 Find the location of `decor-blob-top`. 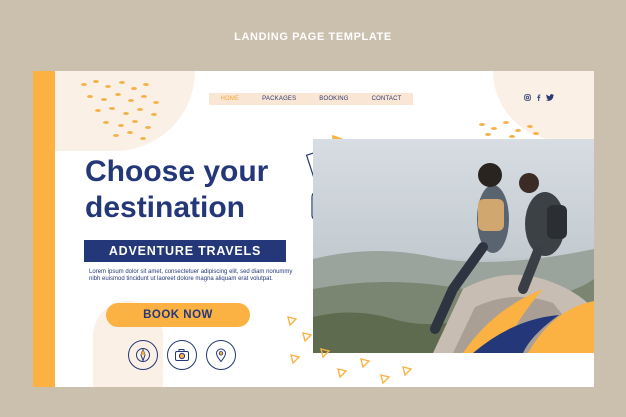

decor-blob-top is located at coordinates (125, 111).